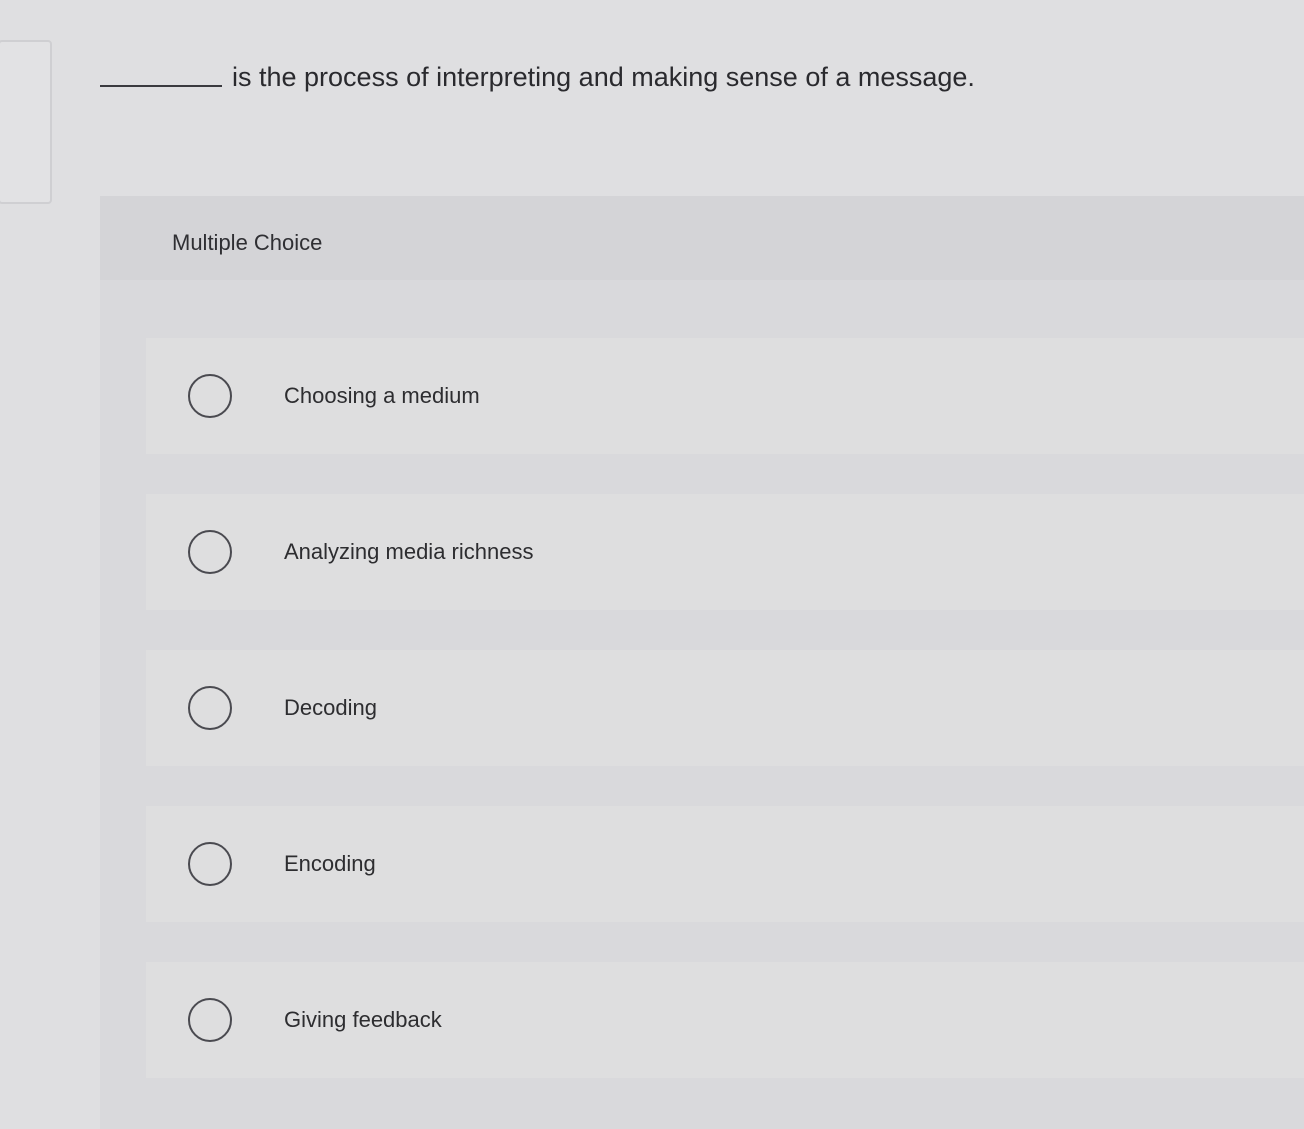 The image size is (1304, 1129). What do you see at coordinates (382, 395) in the screenshot?
I see `answer-option-label: Choosing a medium` at bounding box center [382, 395].